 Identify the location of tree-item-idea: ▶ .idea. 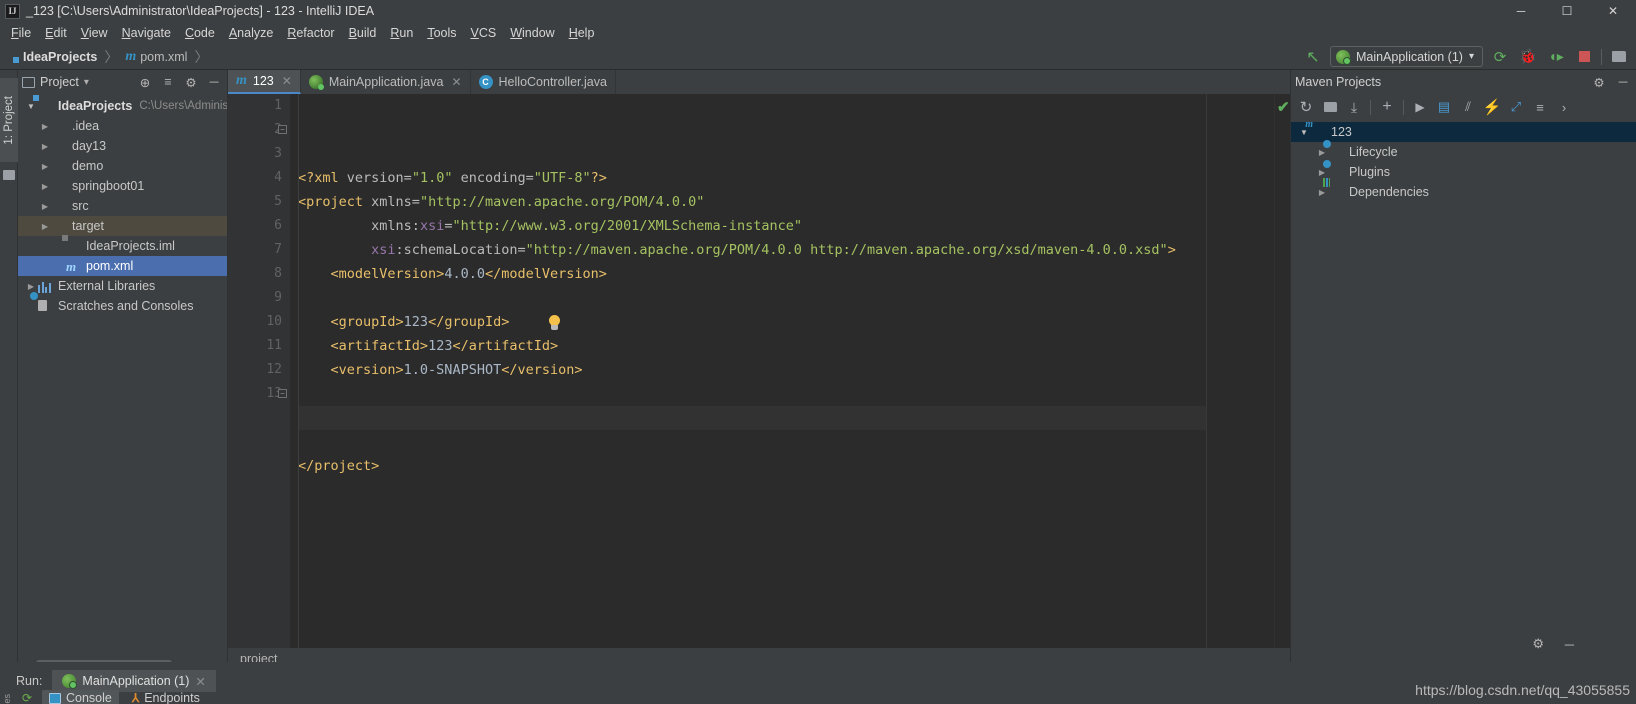
(122, 126).